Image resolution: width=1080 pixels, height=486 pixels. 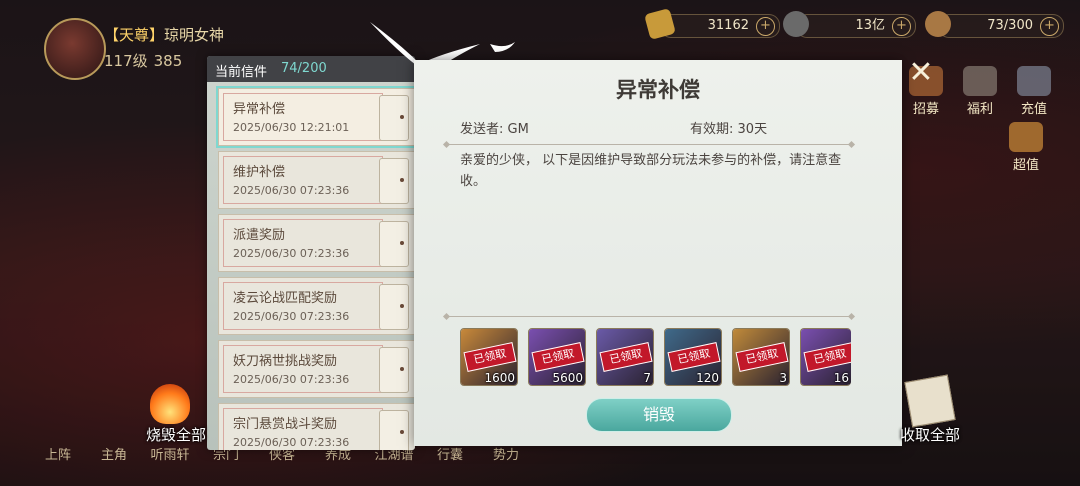 I want to click on recharge-button: 充值, so click(x=1034, y=91).